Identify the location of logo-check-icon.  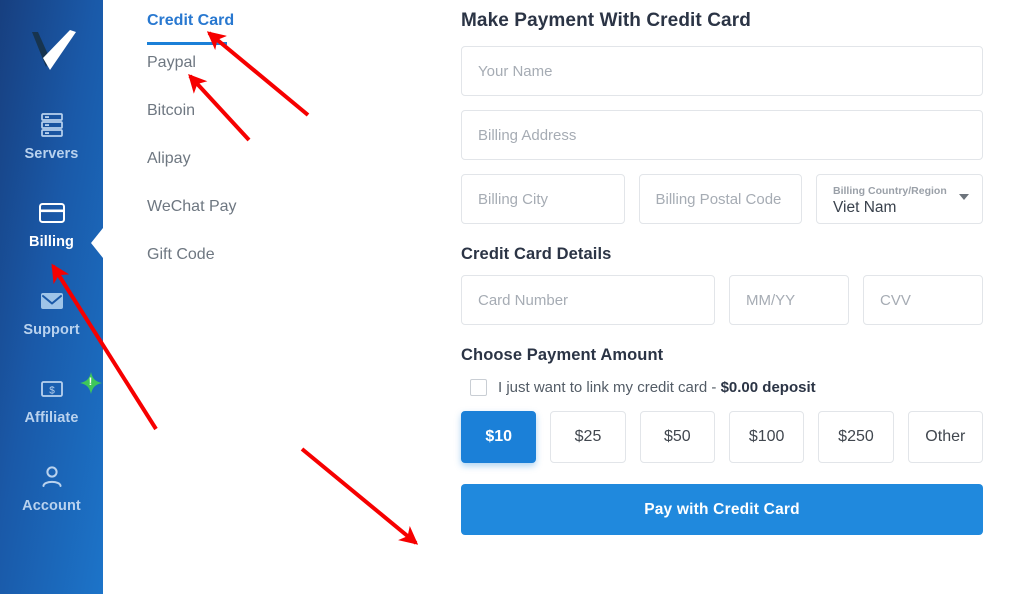
(53, 50).